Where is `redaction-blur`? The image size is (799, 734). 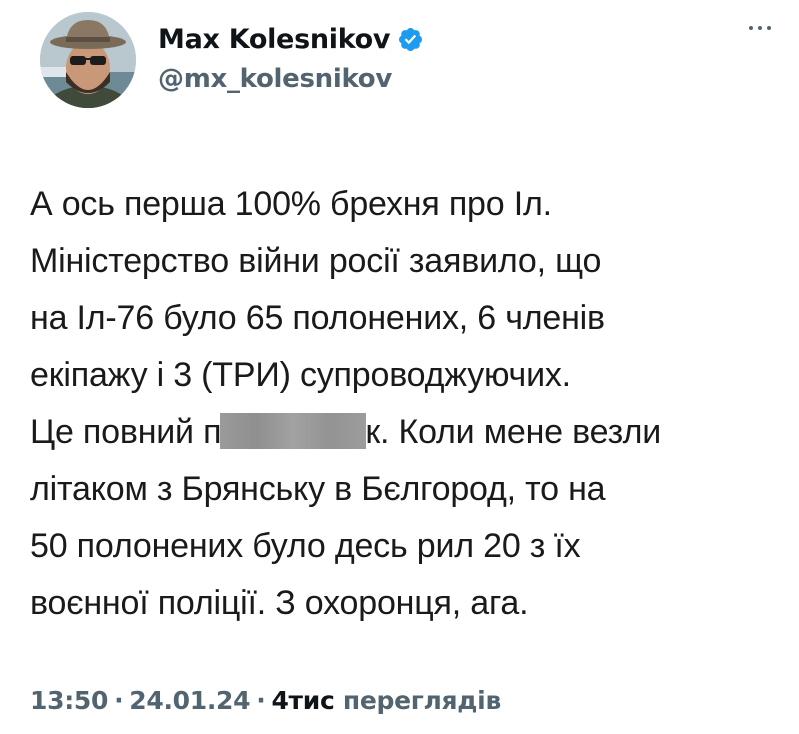 redaction-blur is located at coordinates (293, 431).